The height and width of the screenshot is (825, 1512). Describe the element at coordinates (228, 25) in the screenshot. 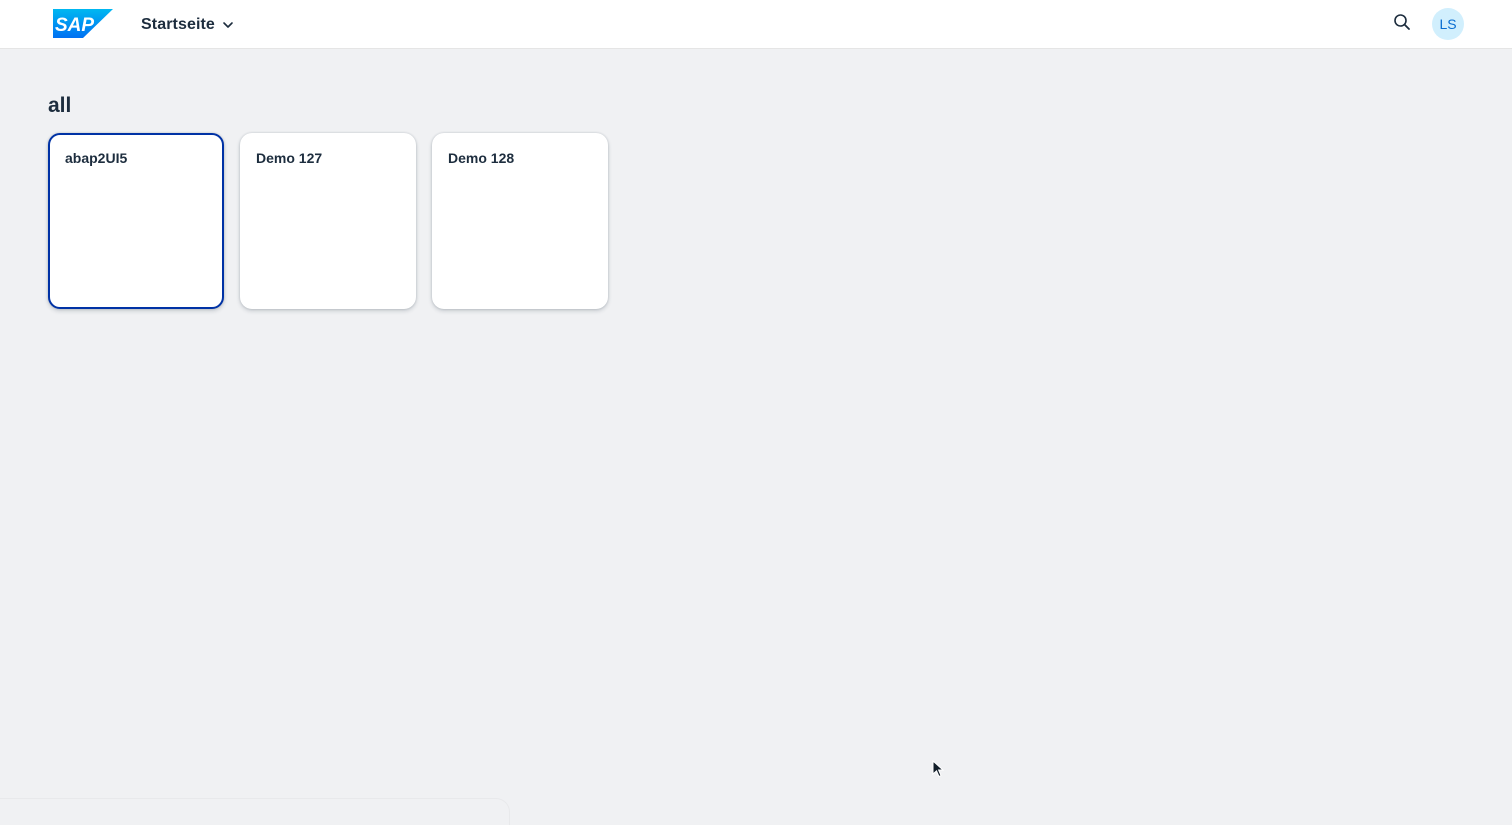

I see `chevron-down-icon` at that location.